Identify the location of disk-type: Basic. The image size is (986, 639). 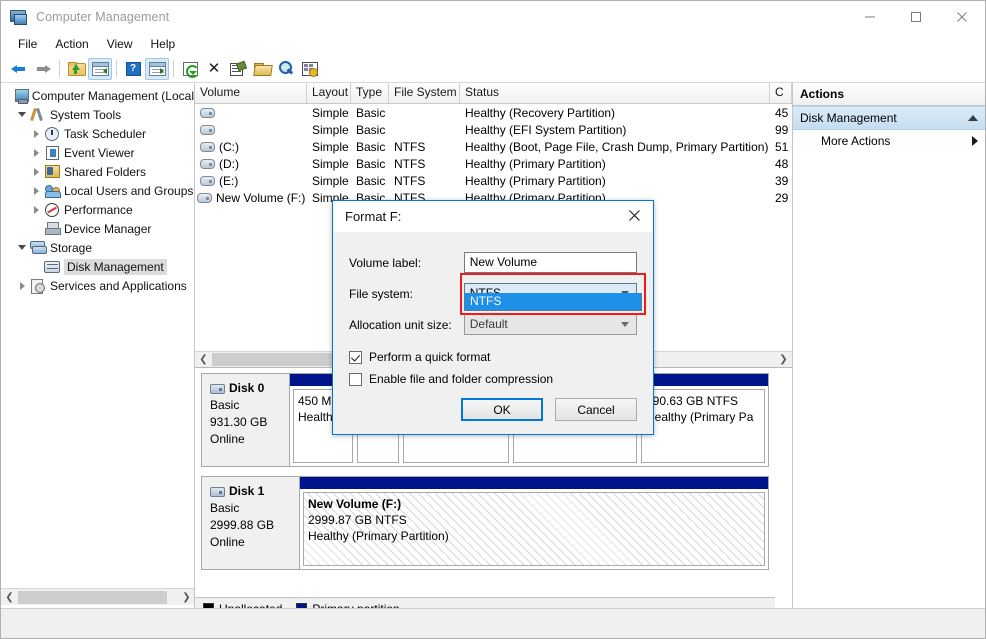
(225, 405).